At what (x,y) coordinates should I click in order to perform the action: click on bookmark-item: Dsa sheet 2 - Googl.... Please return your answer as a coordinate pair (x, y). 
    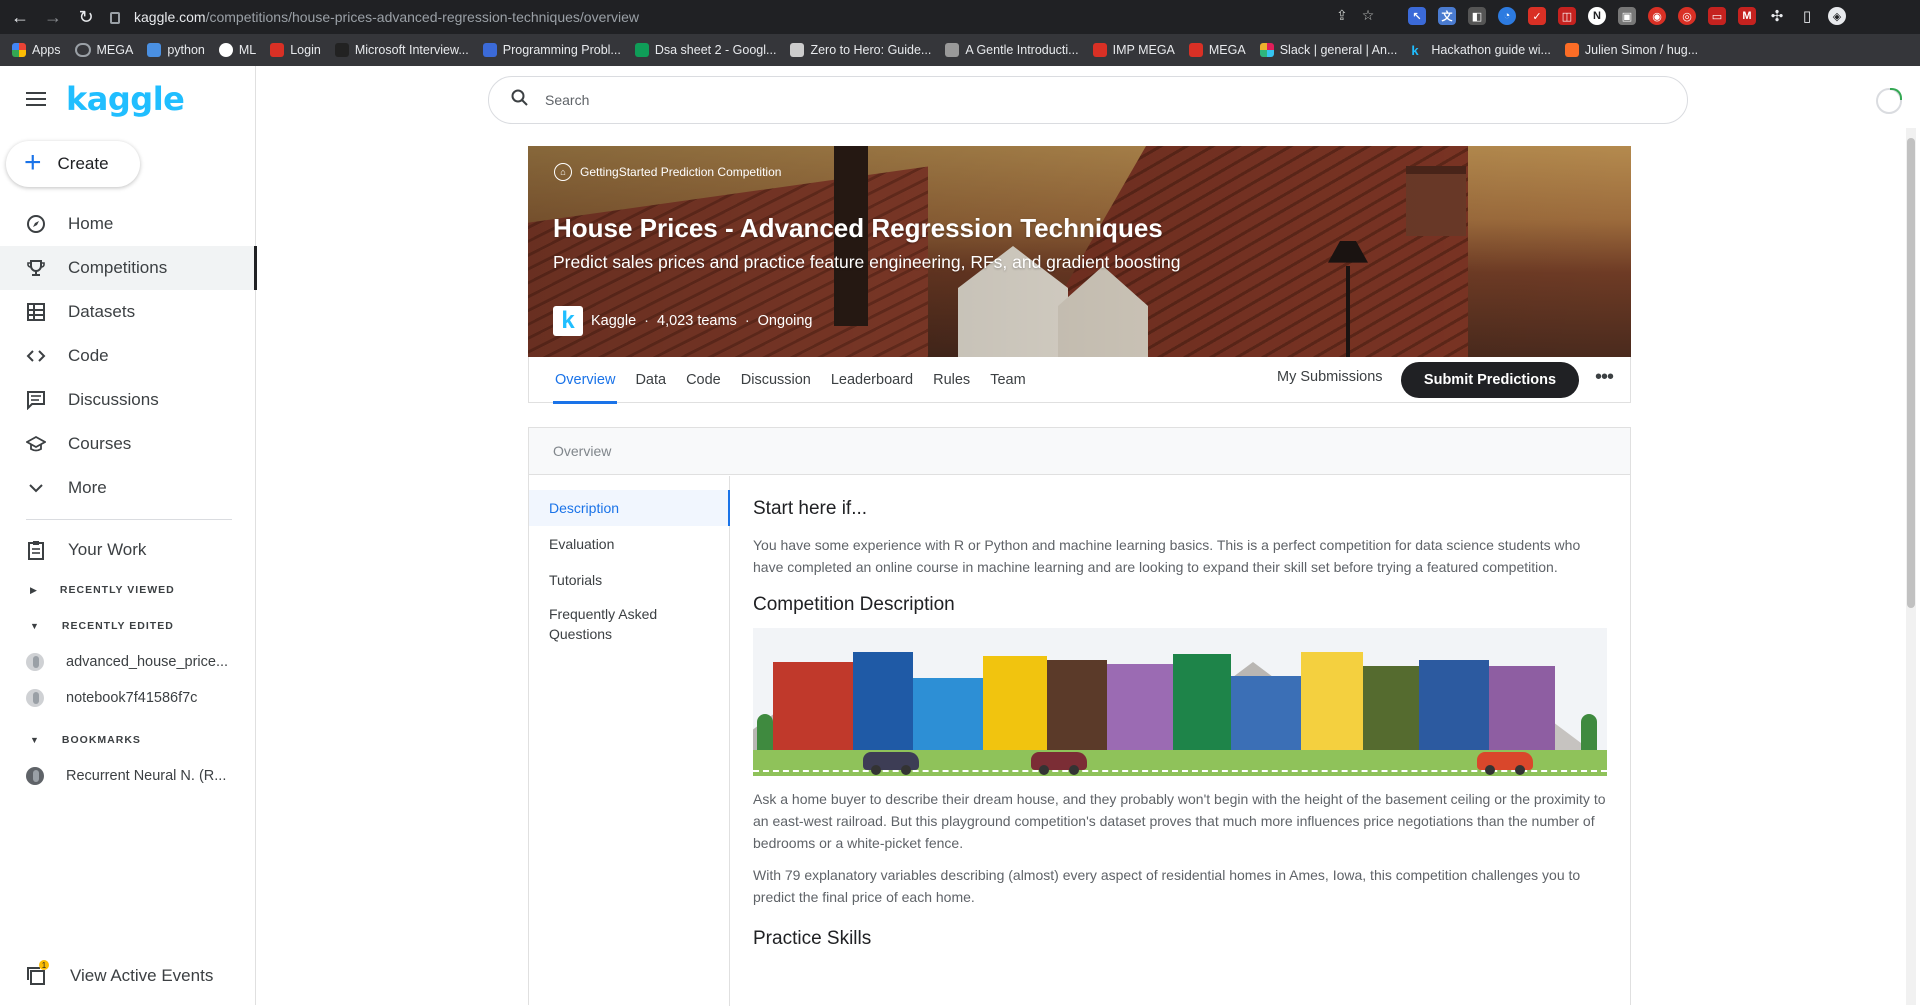
    Looking at the image, I should click on (705, 50).